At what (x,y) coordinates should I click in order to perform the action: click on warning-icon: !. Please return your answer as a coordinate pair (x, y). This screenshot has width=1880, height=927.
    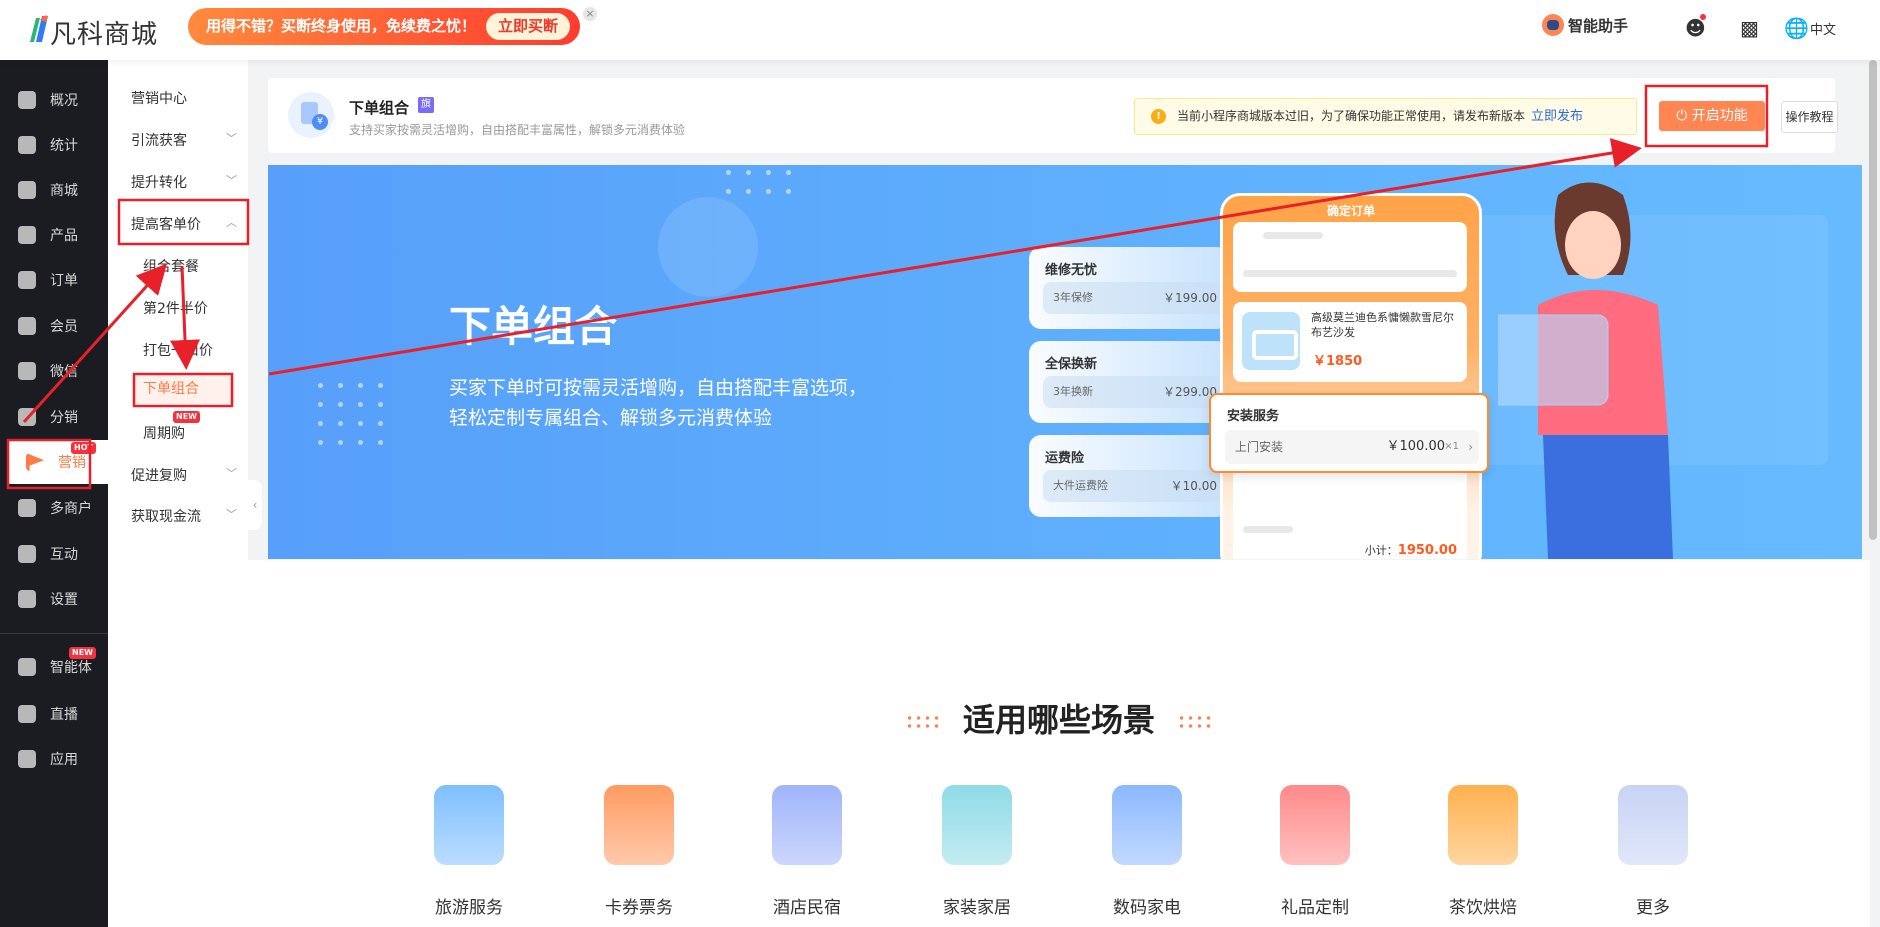
    Looking at the image, I should click on (1158, 116).